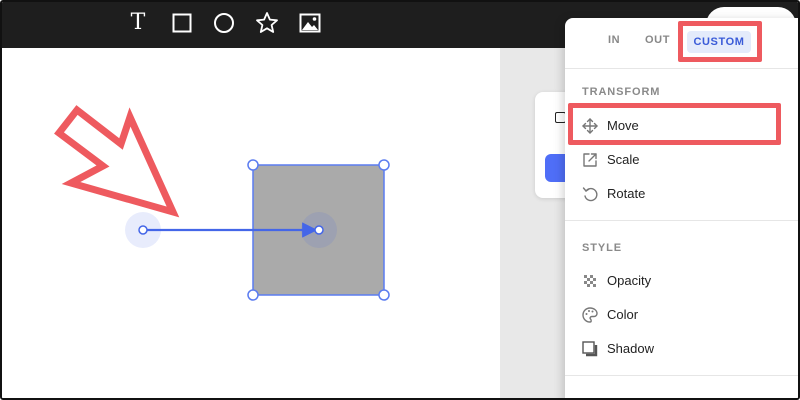  What do you see at coordinates (117, 161) in the screenshot?
I see `annotation-arrow` at bounding box center [117, 161].